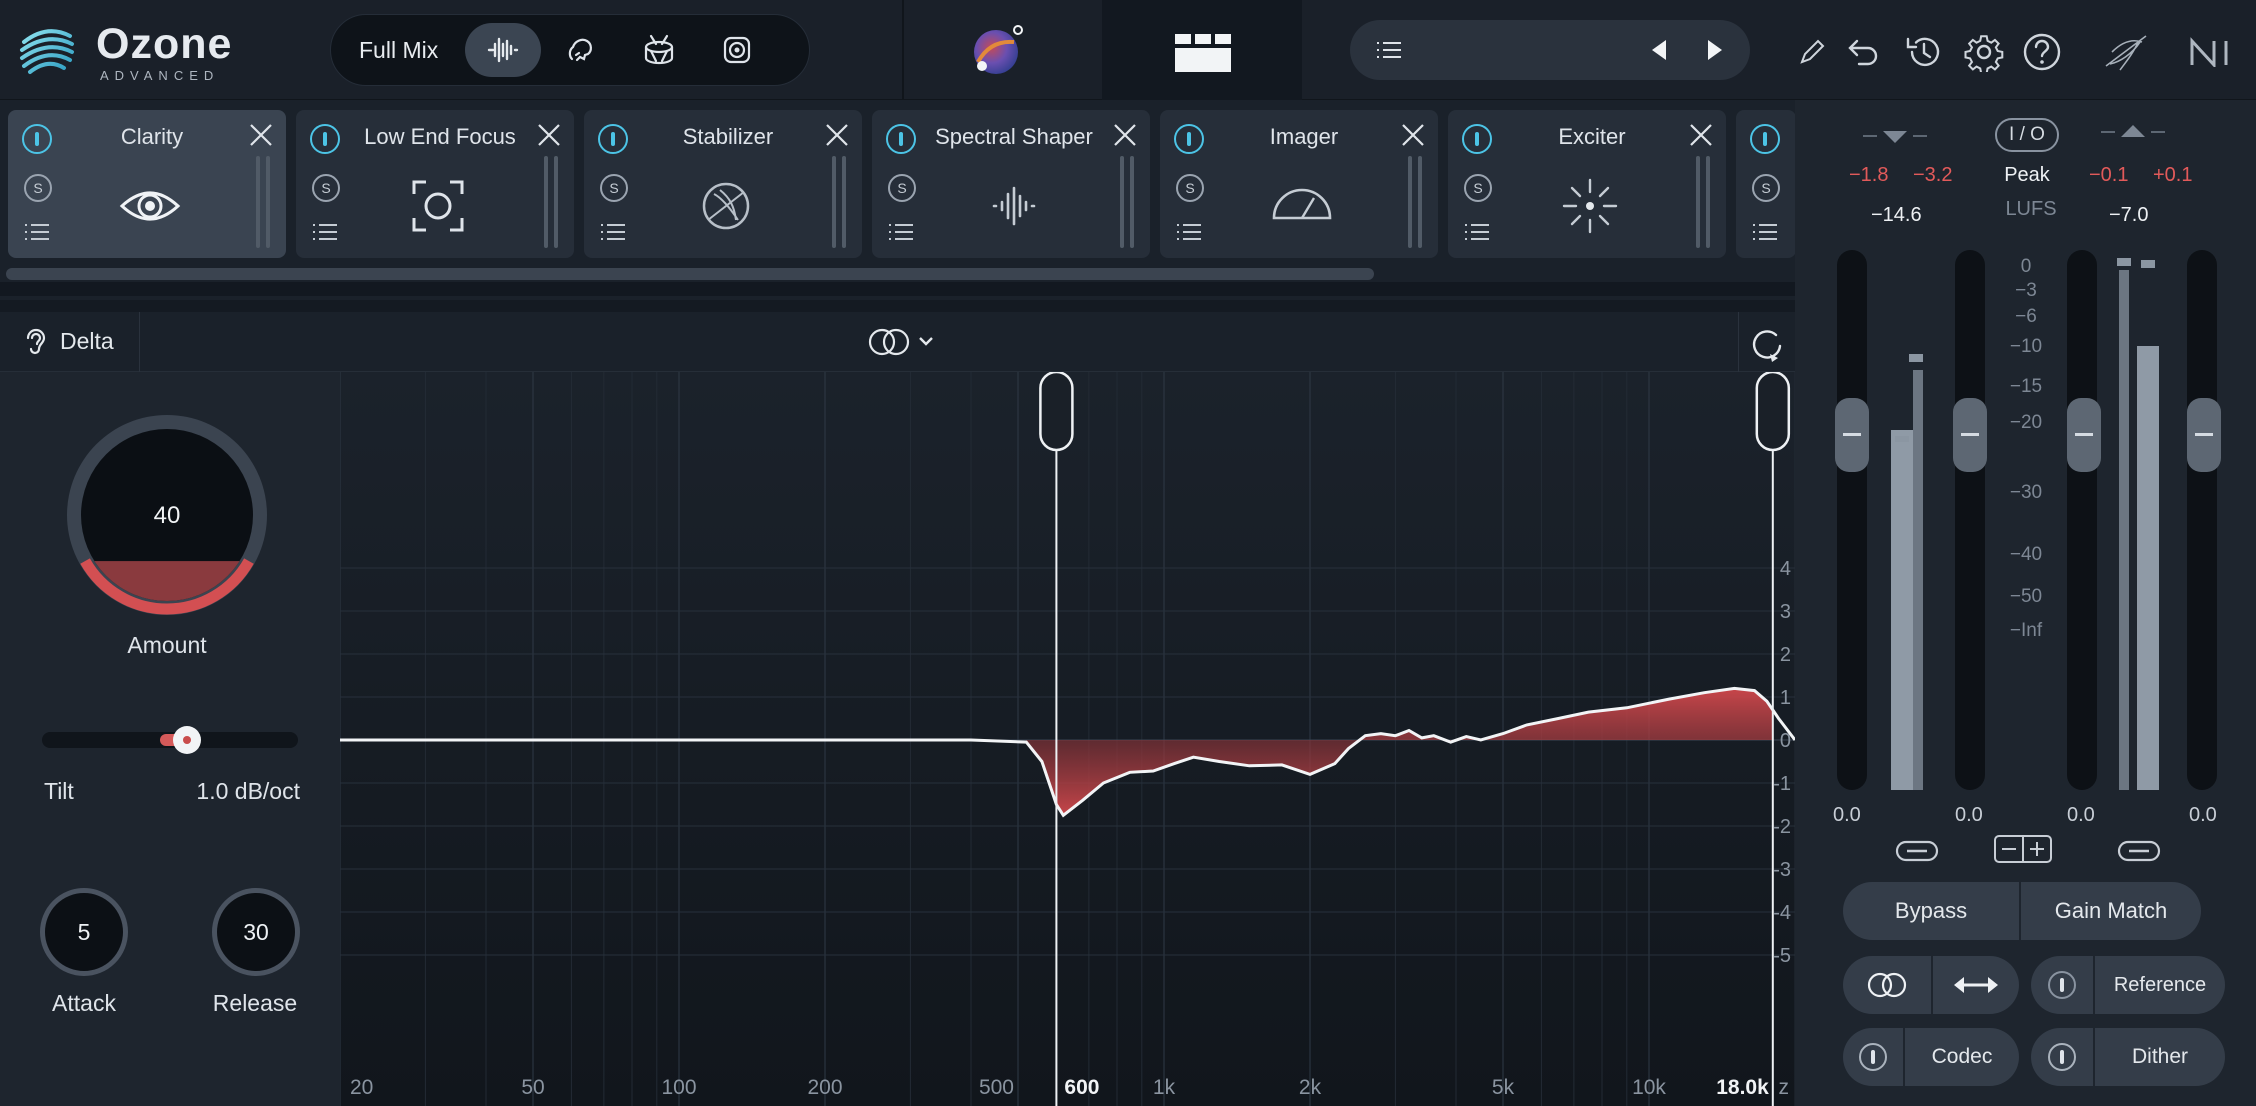  I want to click on undo-button, so click(1864, 52).